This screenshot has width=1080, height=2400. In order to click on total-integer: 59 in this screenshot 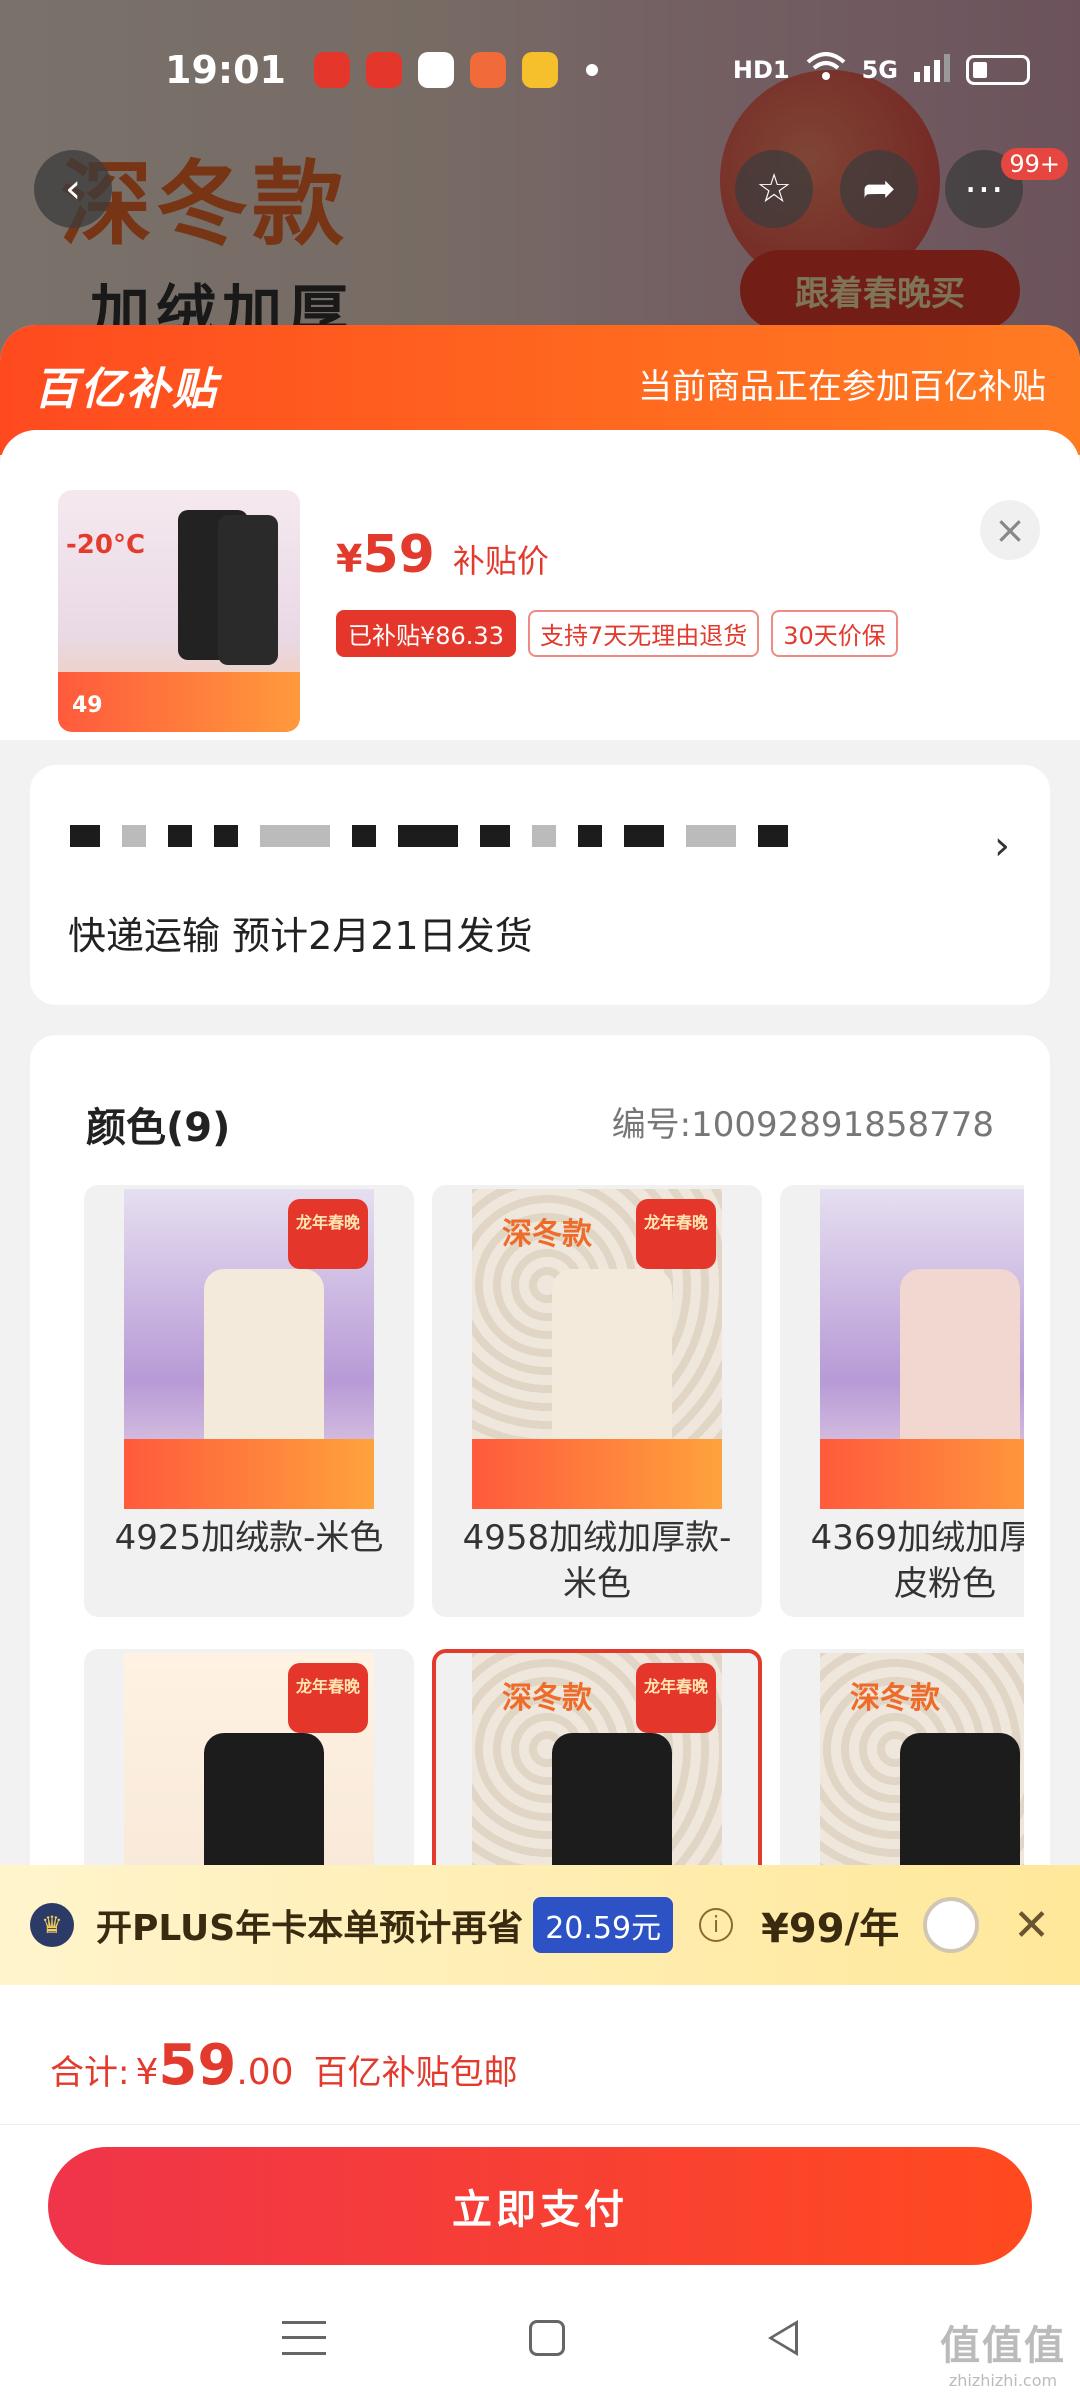, I will do `click(197, 2065)`.